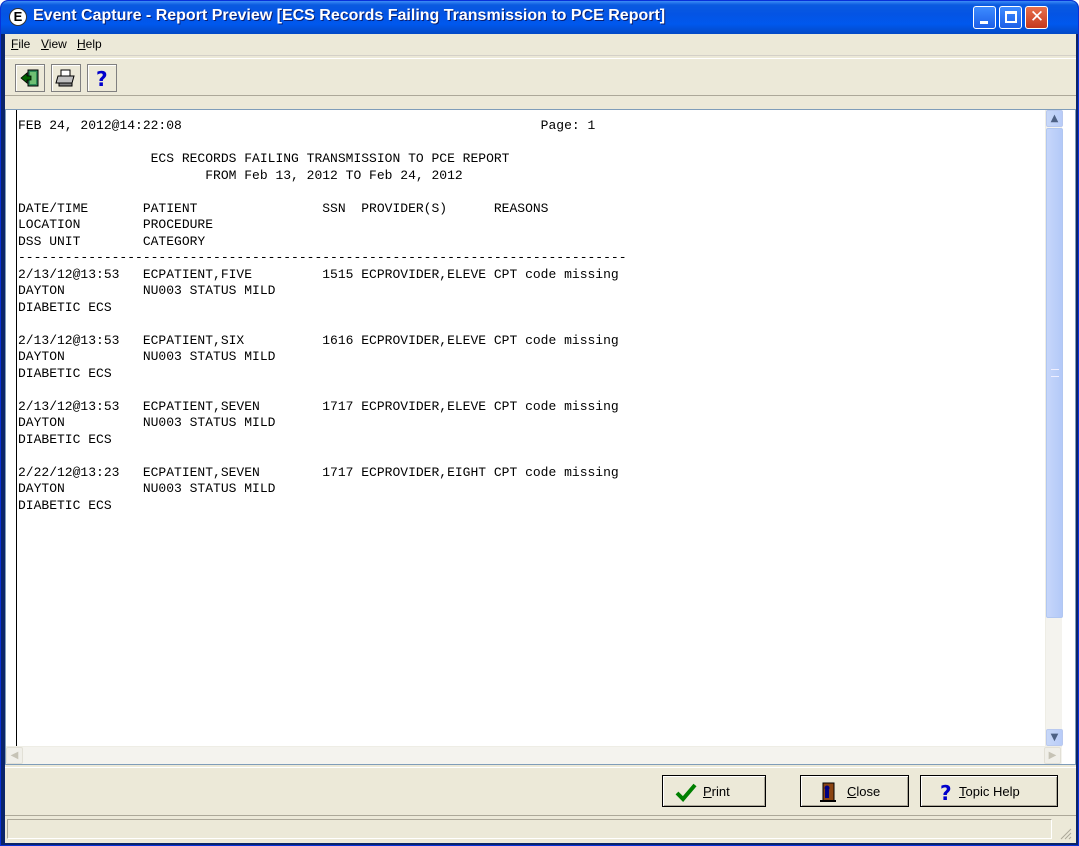 This screenshot has width=1079, height=846. I want to click on topic-help-label-rest: opic Help, so click(992, 791).